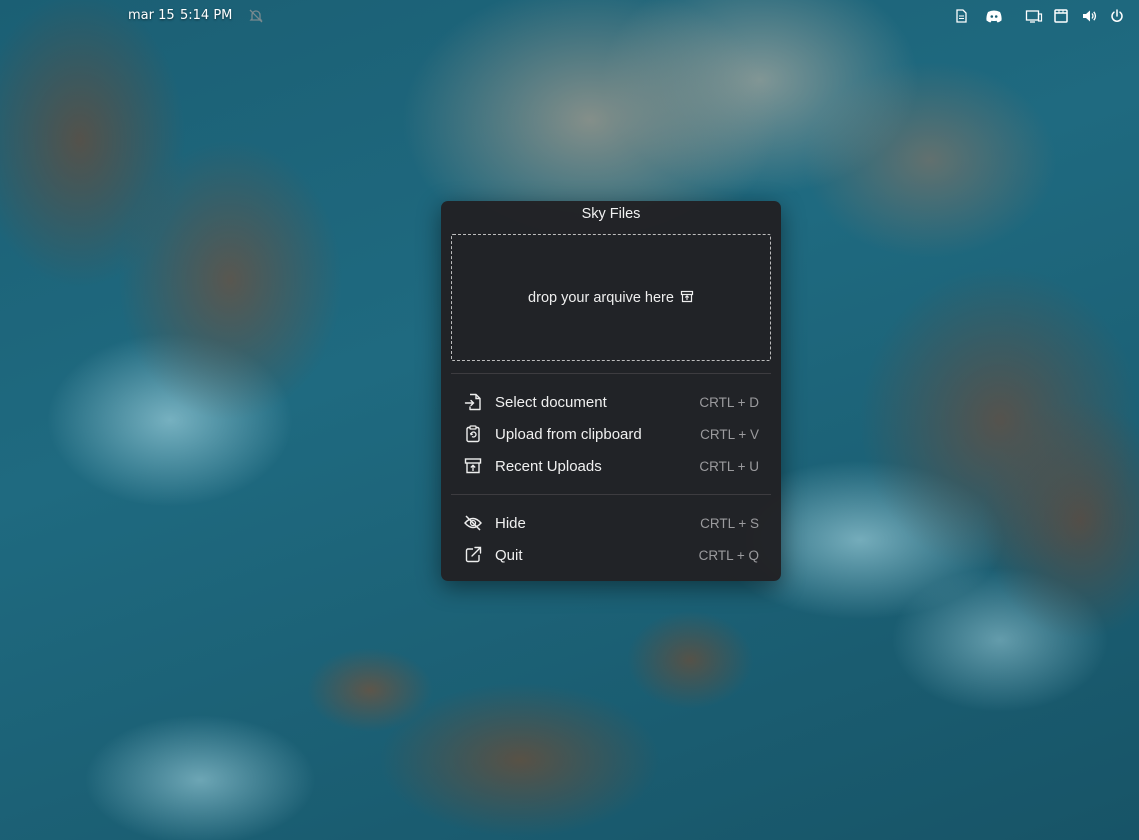  I want to click on power-icon, so click(1117, 16).